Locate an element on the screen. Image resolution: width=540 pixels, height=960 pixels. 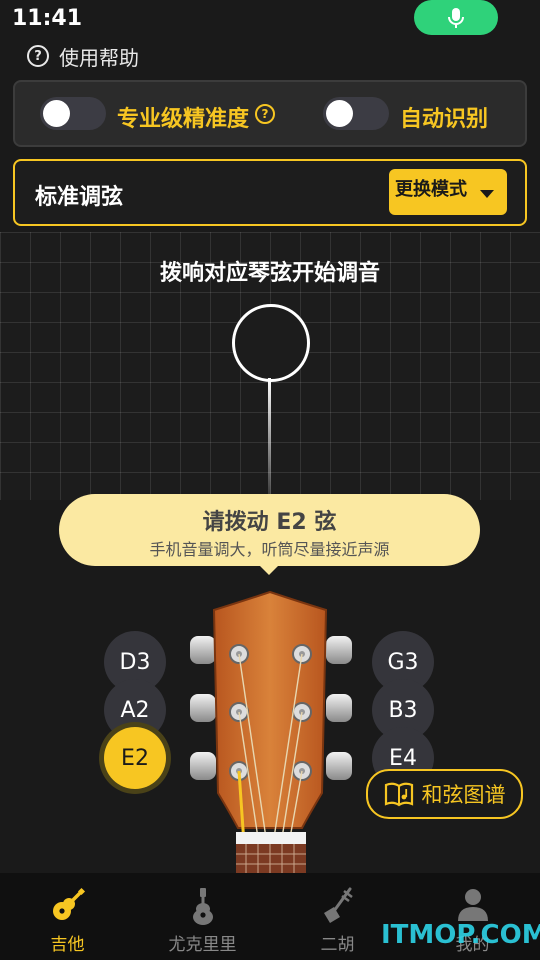
microphone-icon is located at coordinates (456, 18).